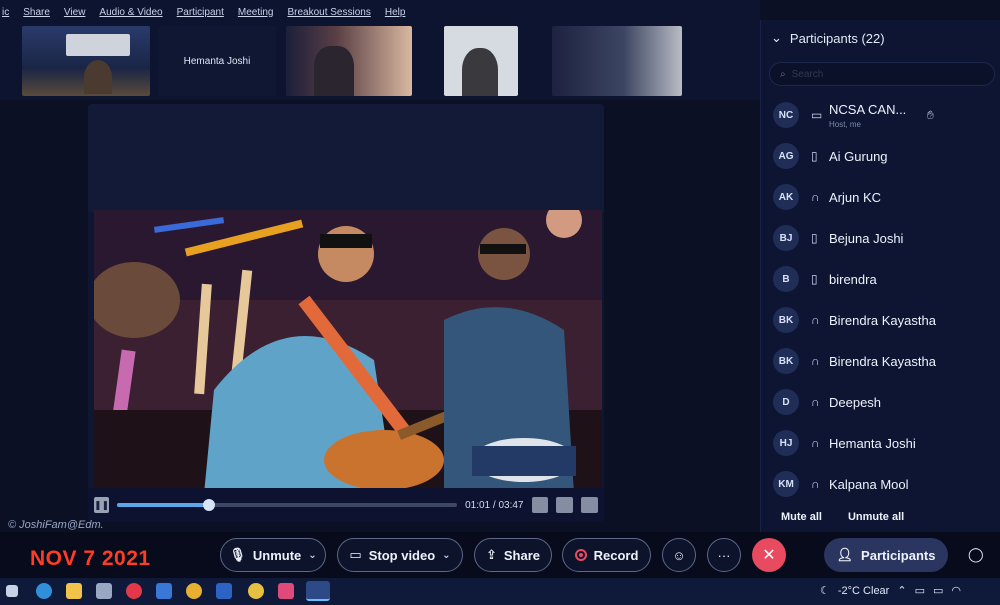  Describe the element at coordinates (208, 505) in the screenshot. I see `progress-handle` at that location.